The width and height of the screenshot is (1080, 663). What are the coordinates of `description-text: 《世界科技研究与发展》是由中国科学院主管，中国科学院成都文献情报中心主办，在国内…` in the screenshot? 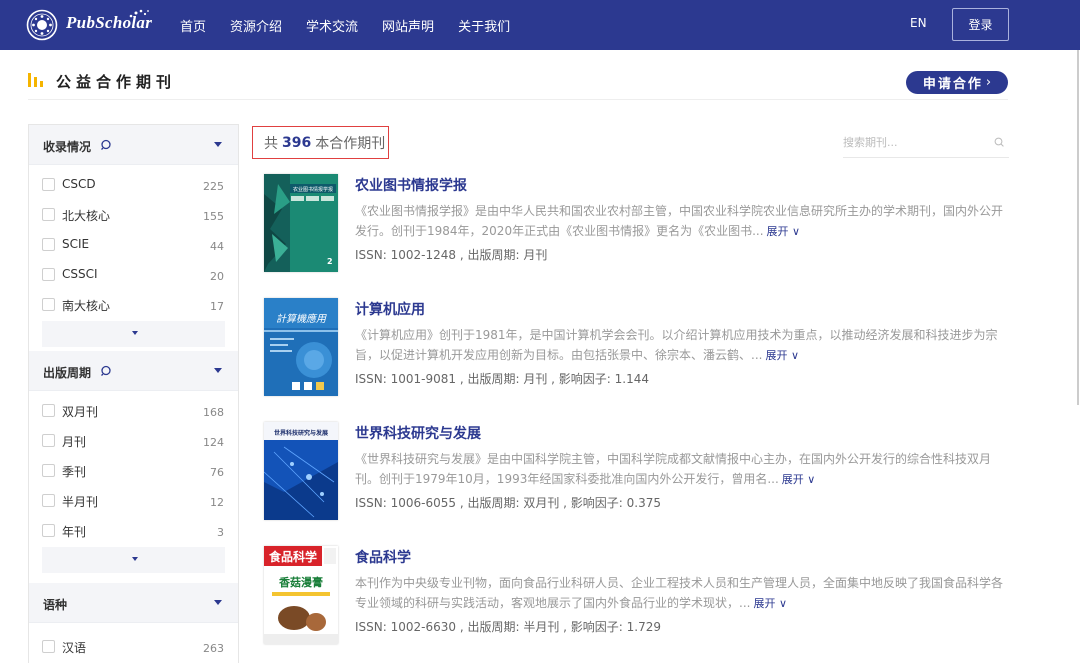 It's located at (673, 469).